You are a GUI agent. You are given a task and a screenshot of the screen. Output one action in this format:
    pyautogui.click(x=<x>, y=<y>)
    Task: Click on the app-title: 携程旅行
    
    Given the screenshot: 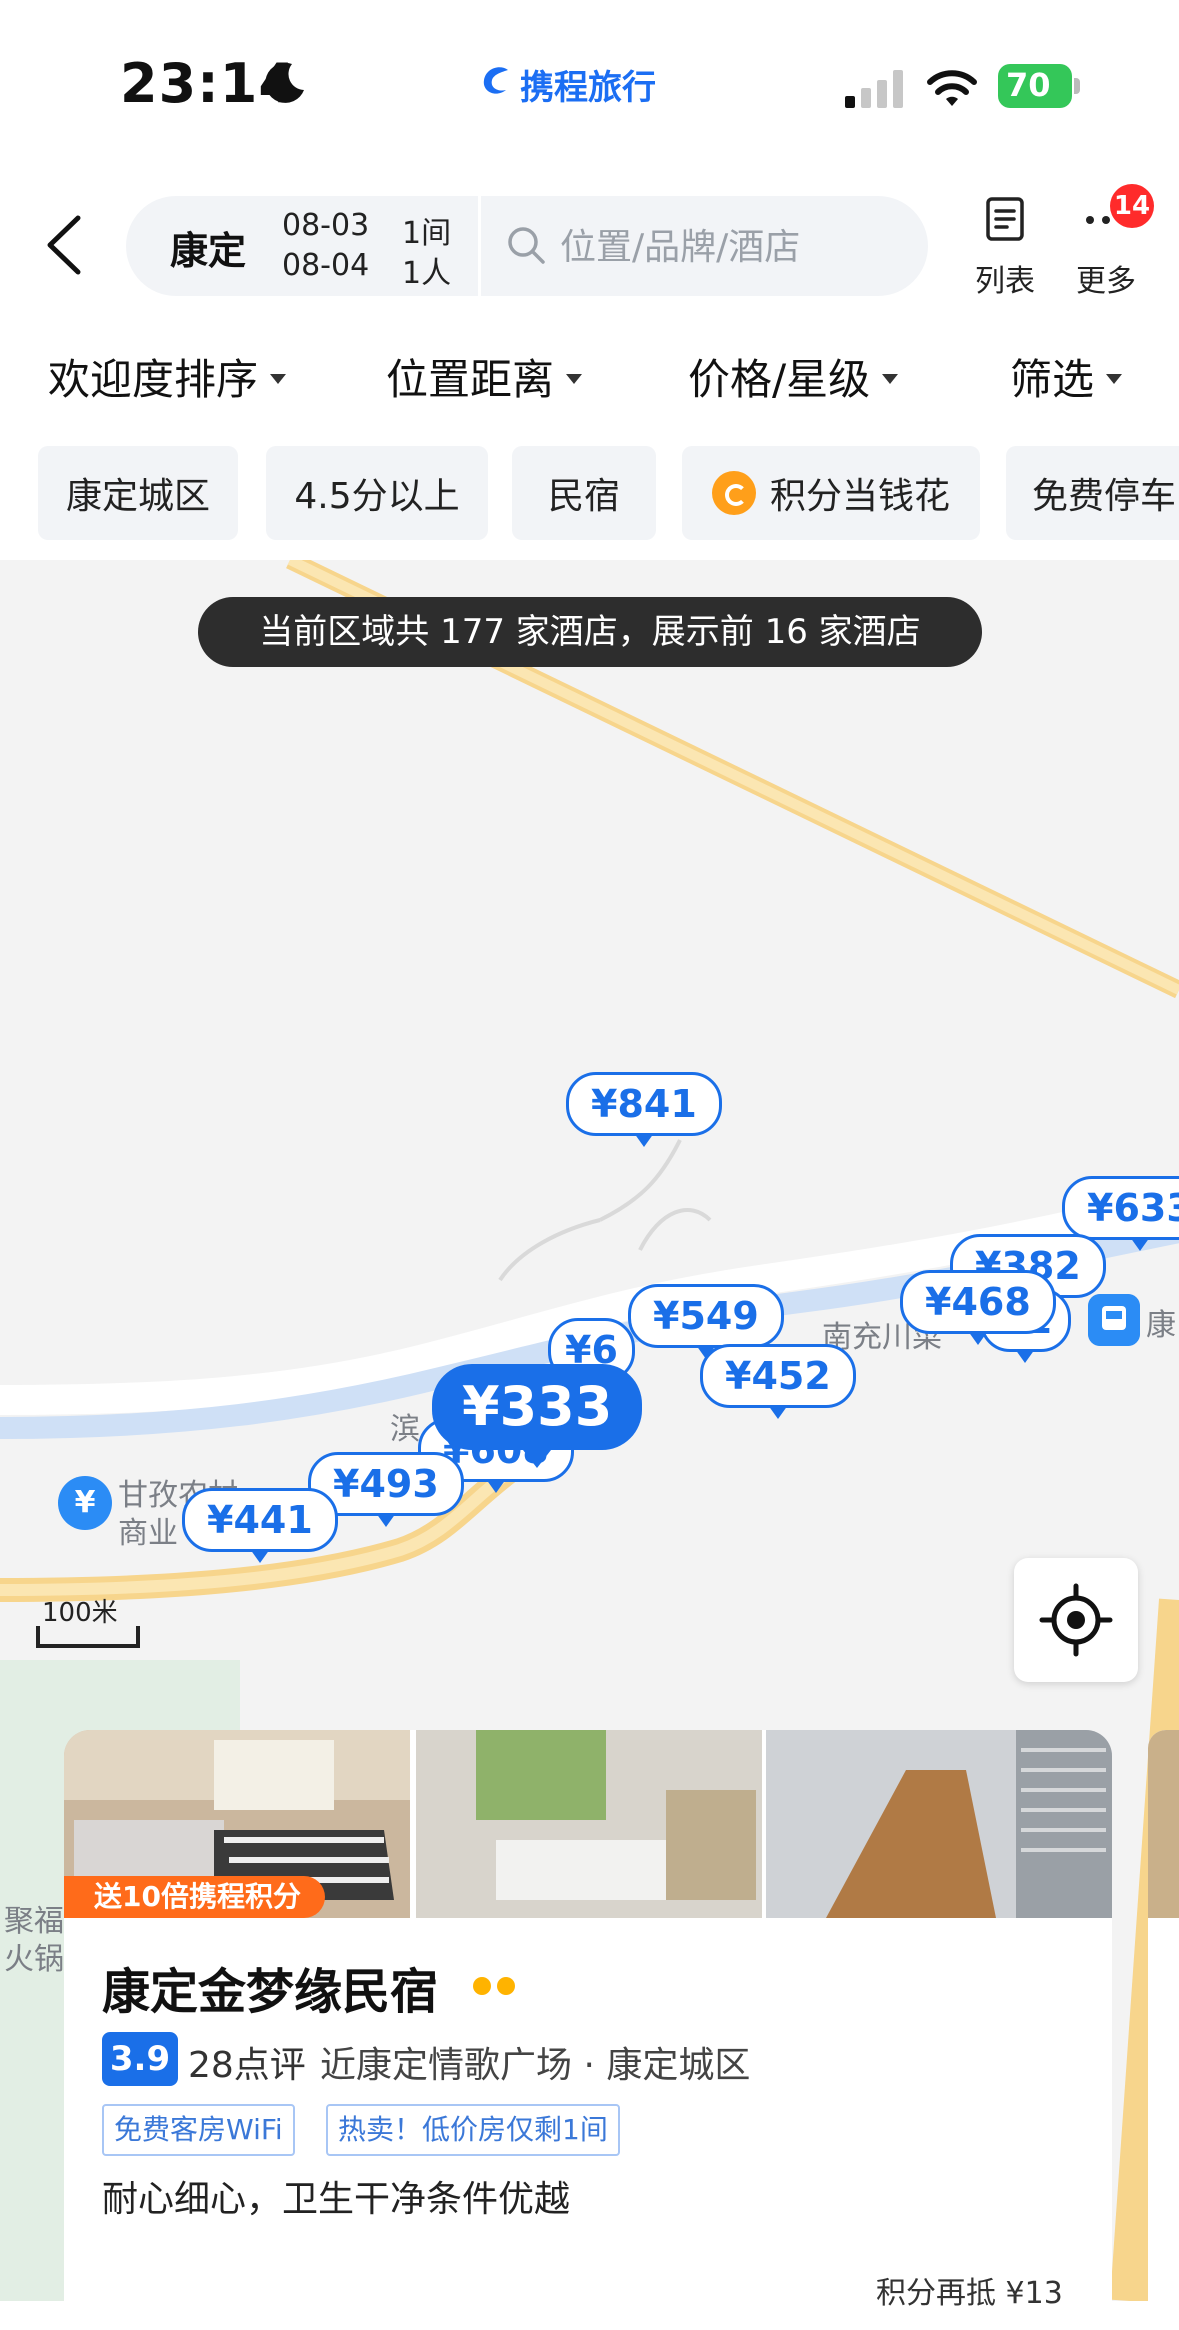 What is the action you would take?
    pyautogui.click(x=588, y=88)
    